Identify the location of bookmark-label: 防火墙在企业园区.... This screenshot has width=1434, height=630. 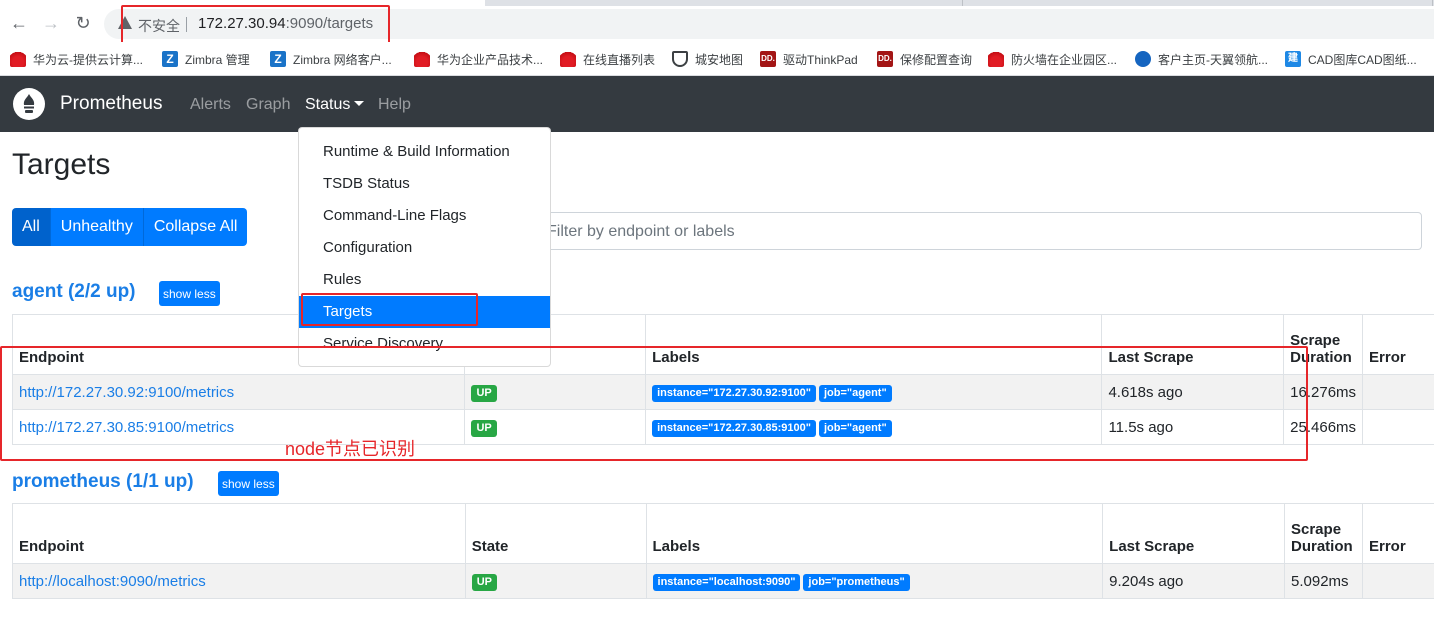
(1064, 59).